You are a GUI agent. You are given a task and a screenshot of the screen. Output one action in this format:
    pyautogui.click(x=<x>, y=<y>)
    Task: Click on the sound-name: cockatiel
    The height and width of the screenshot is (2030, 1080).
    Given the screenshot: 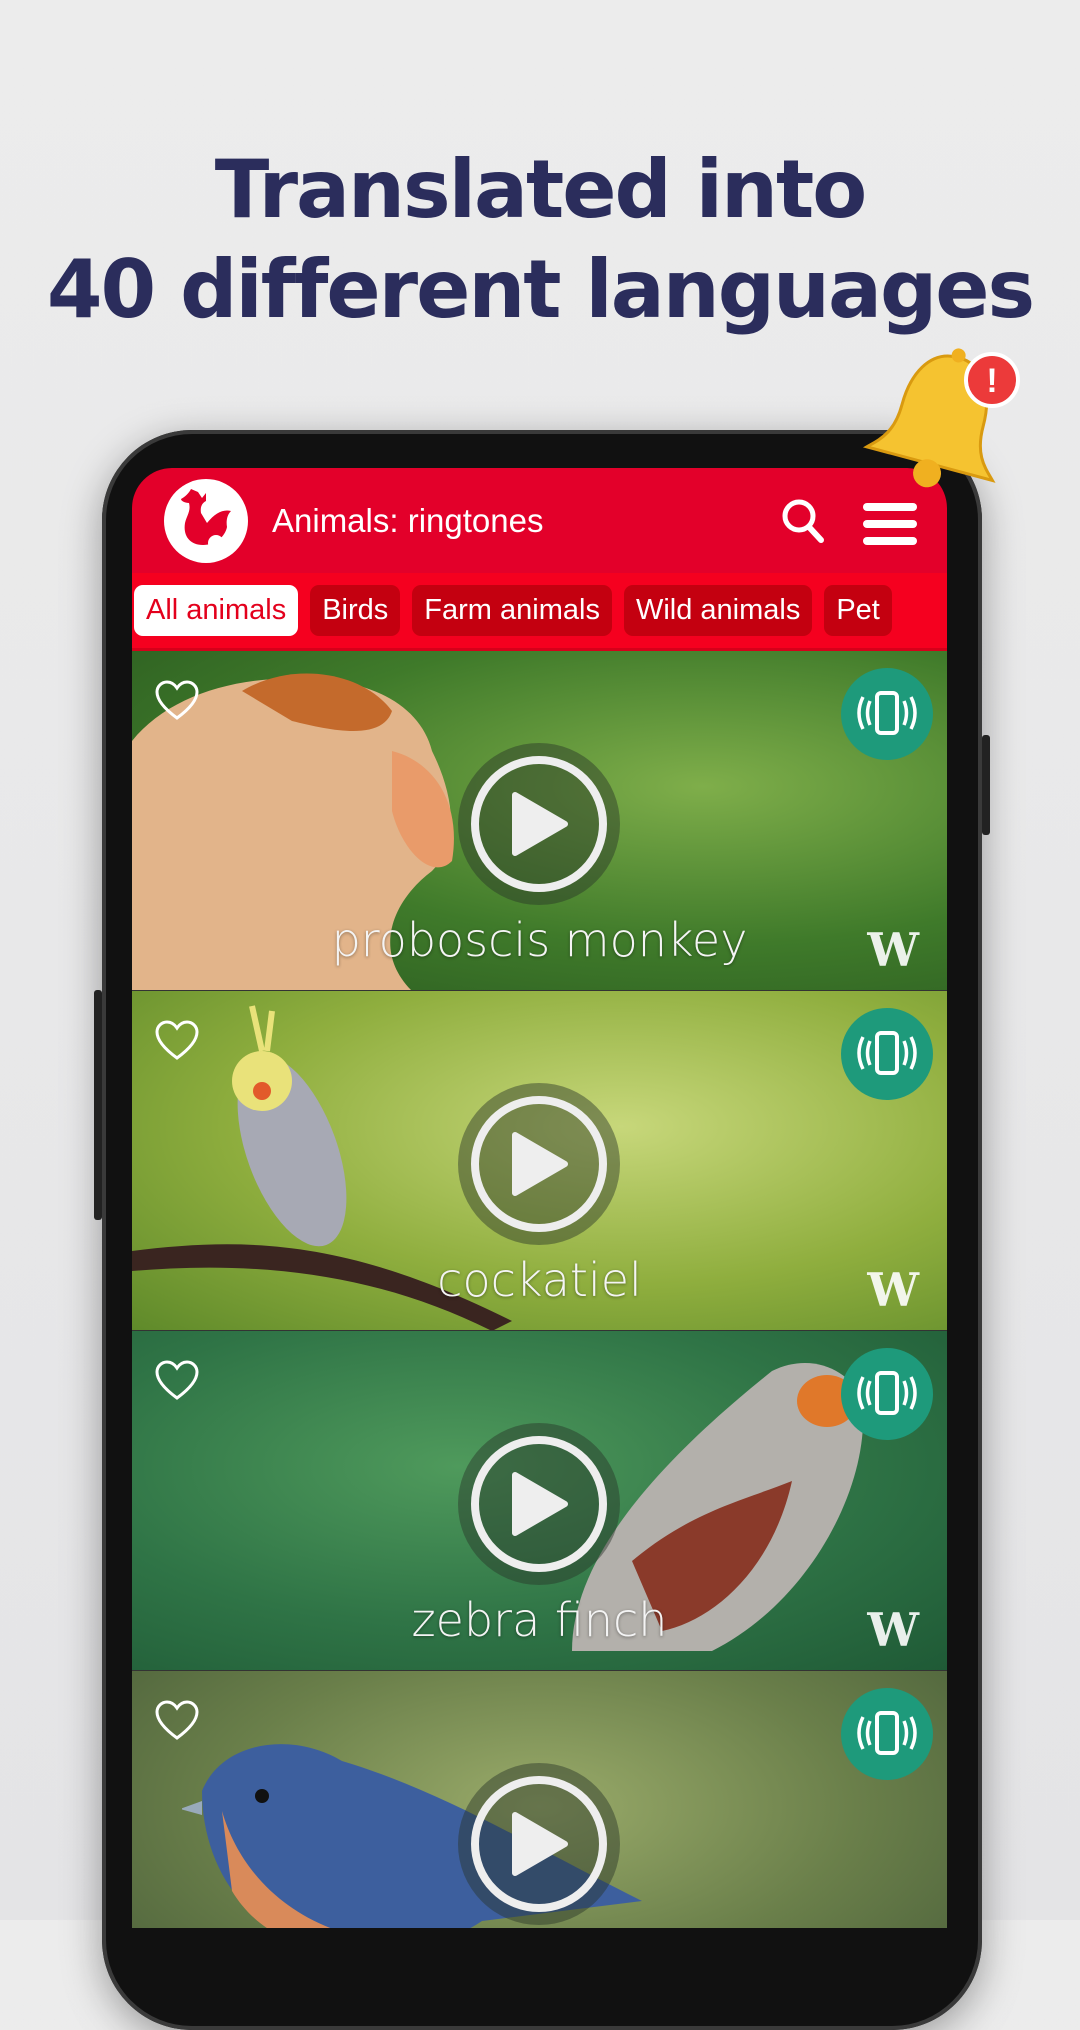 What is the action you would take?
    pyautogui.click(x=539, y=1280)
    